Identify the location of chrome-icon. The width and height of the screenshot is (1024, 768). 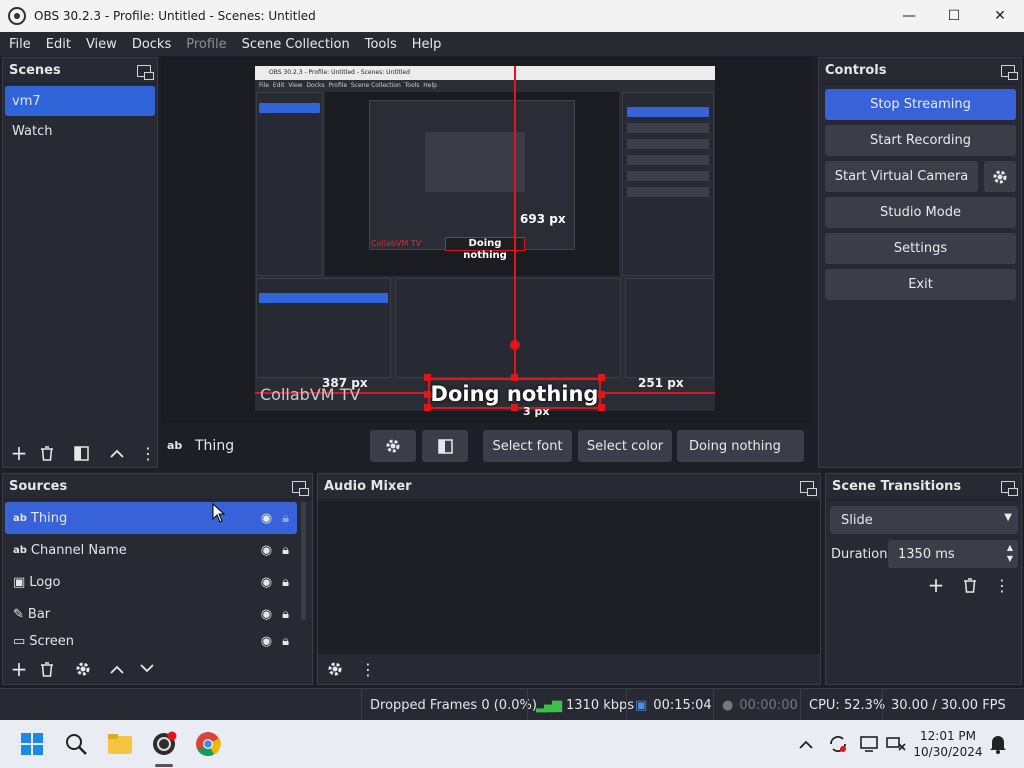
(208, 744).